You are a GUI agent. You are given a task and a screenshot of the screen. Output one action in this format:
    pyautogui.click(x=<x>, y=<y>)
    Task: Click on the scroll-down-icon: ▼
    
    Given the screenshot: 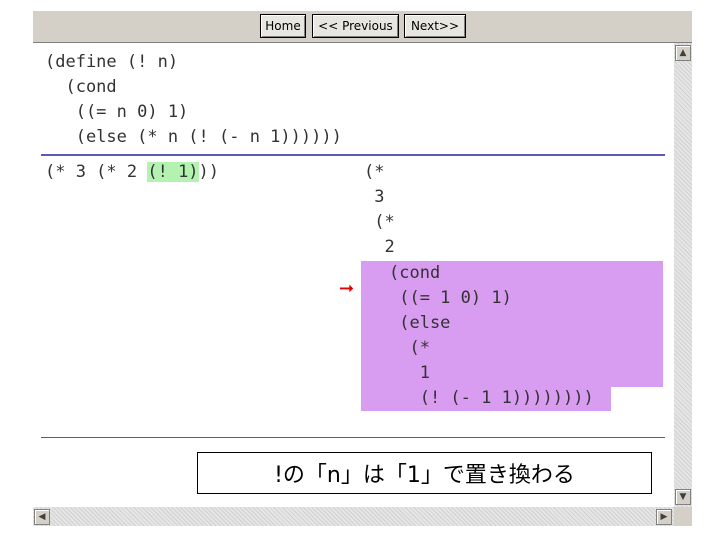 What is the action you would take?
    pyautogui.click(x=683, y=497)
    